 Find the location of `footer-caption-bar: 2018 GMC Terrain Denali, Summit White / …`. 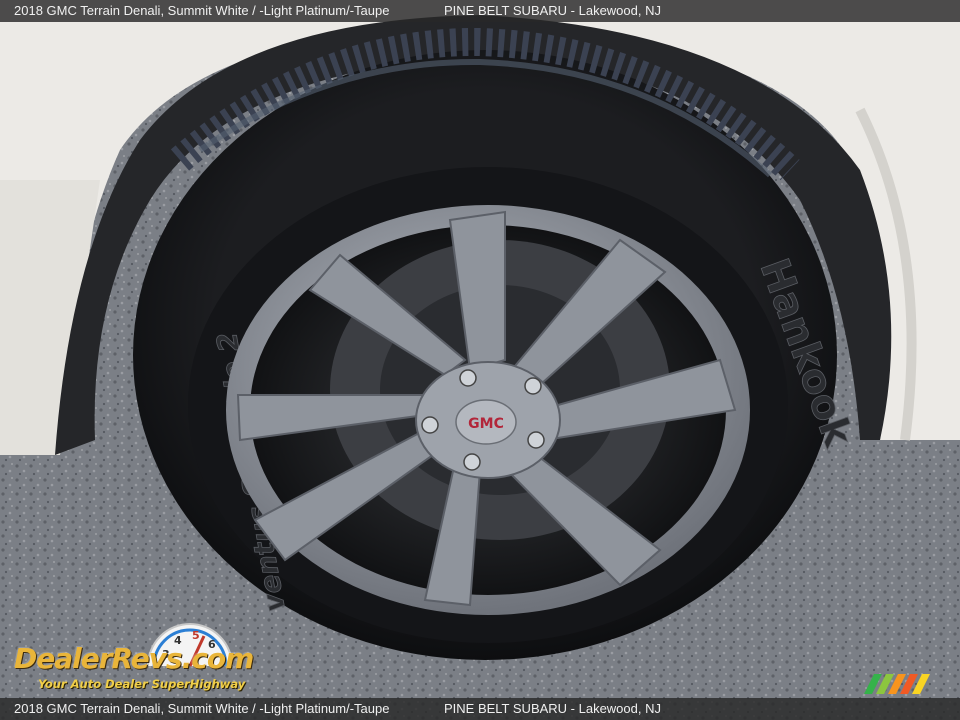

footer-caption-bar: 2018 GMC Terrain Denali, Summit White / … is located at coordinates (480, 709).